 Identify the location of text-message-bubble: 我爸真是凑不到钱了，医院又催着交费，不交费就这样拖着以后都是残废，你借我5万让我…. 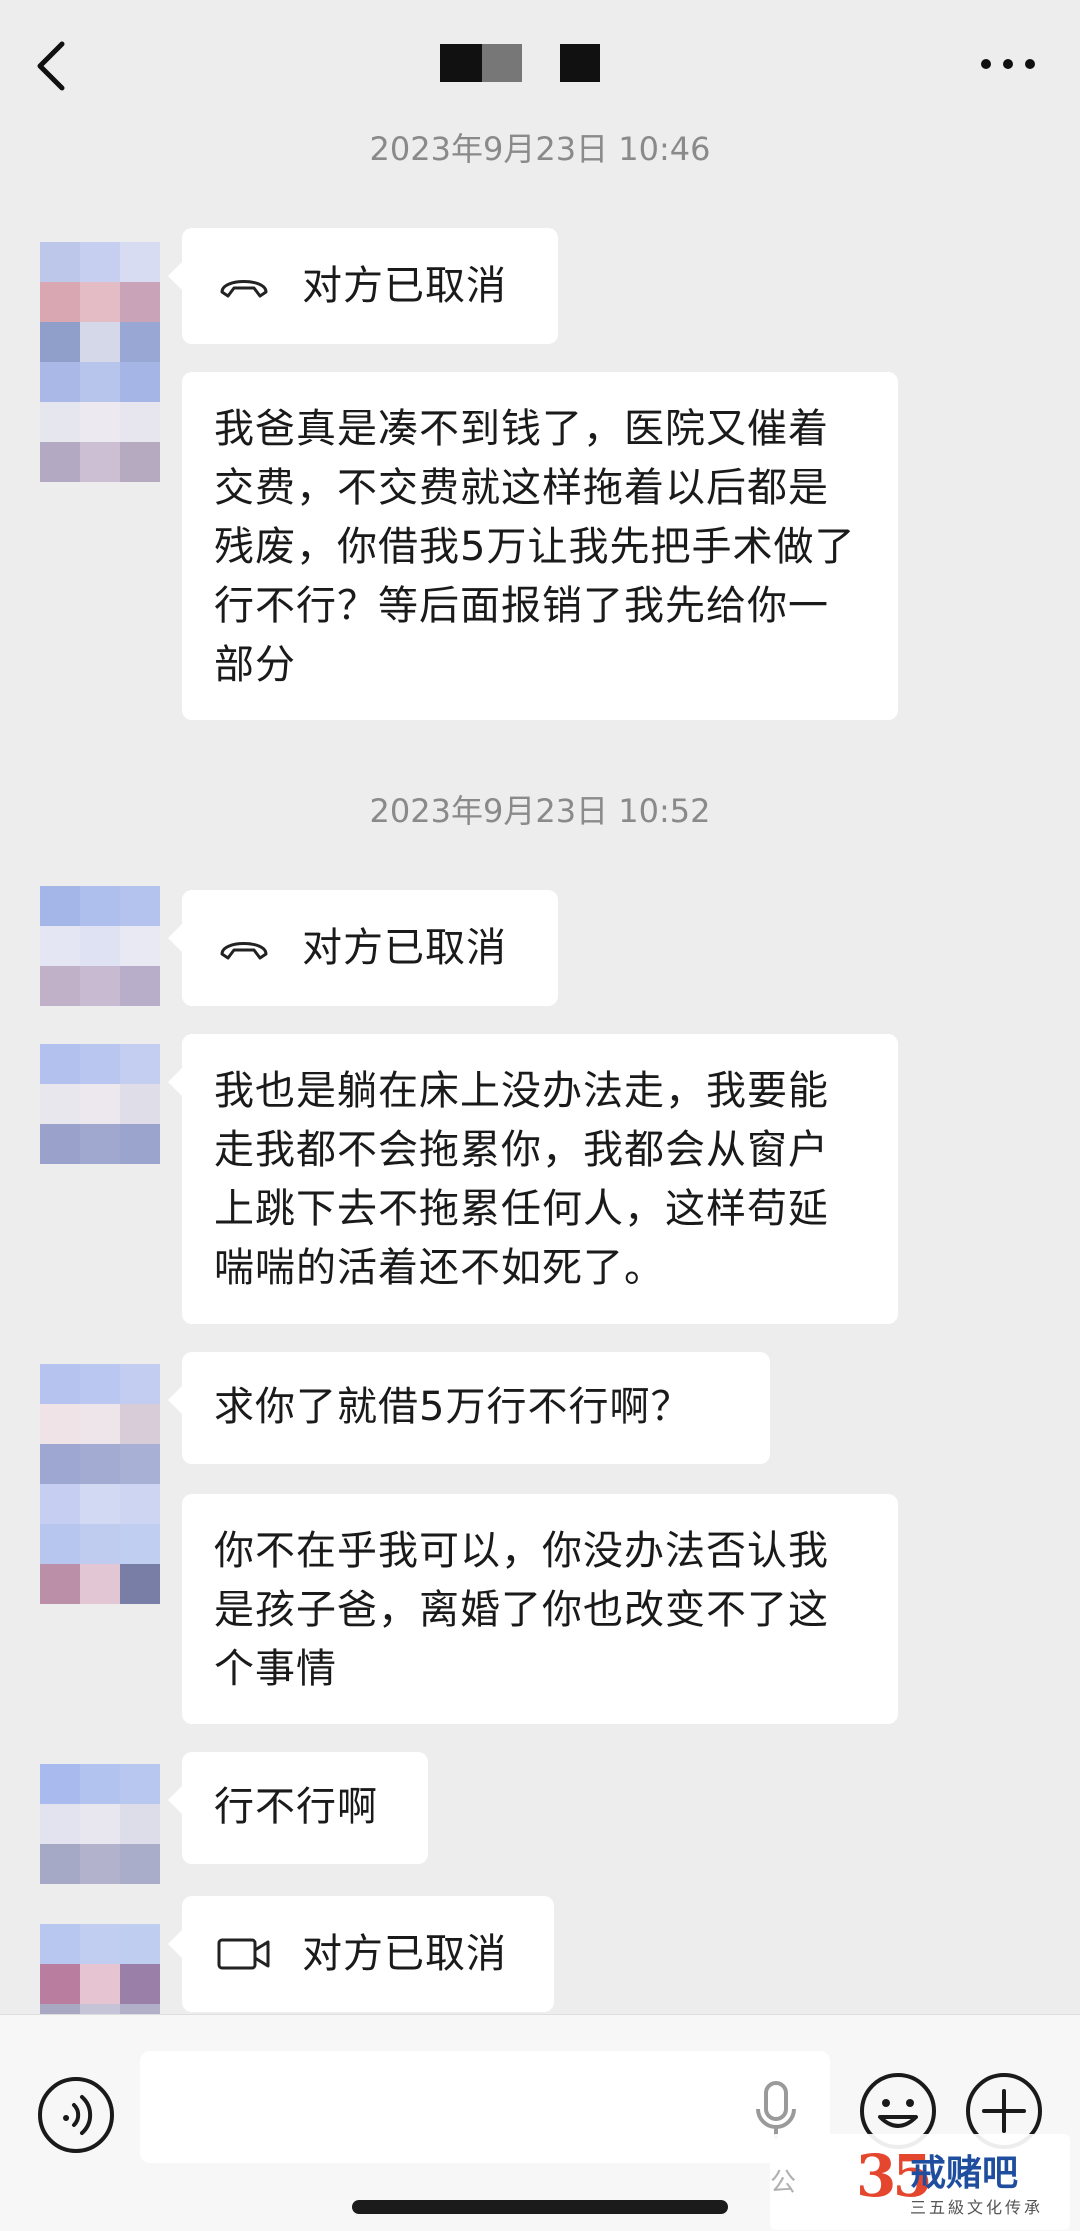
(540, 546).